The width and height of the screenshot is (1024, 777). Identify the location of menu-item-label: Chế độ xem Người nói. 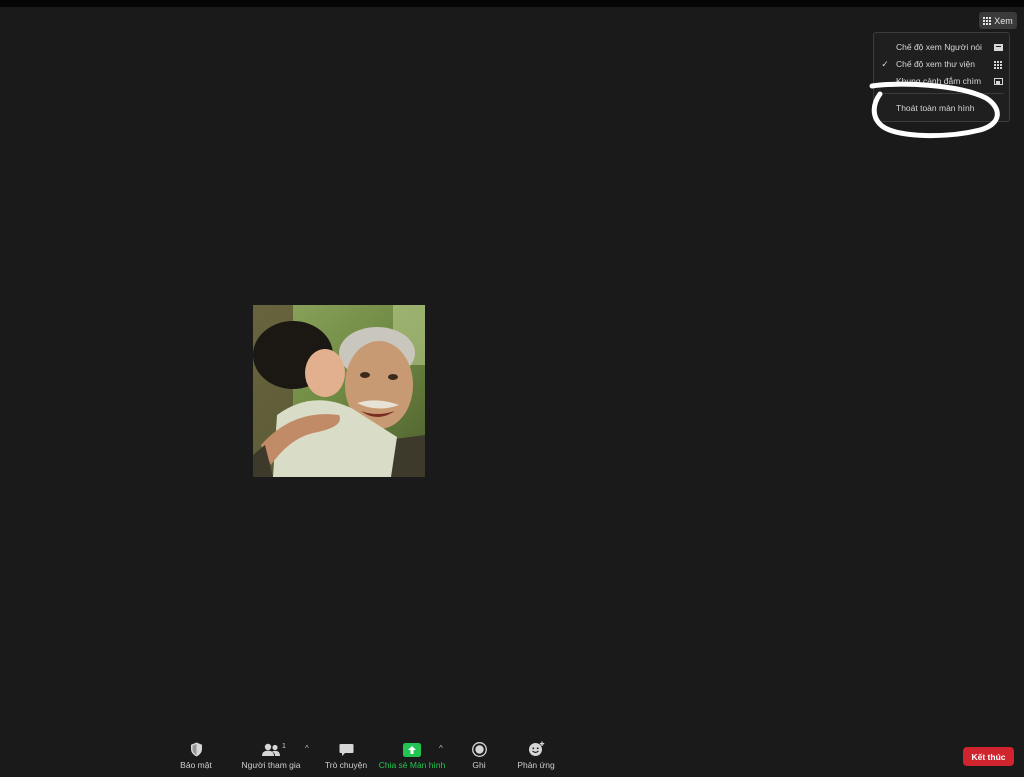
(939, 47).